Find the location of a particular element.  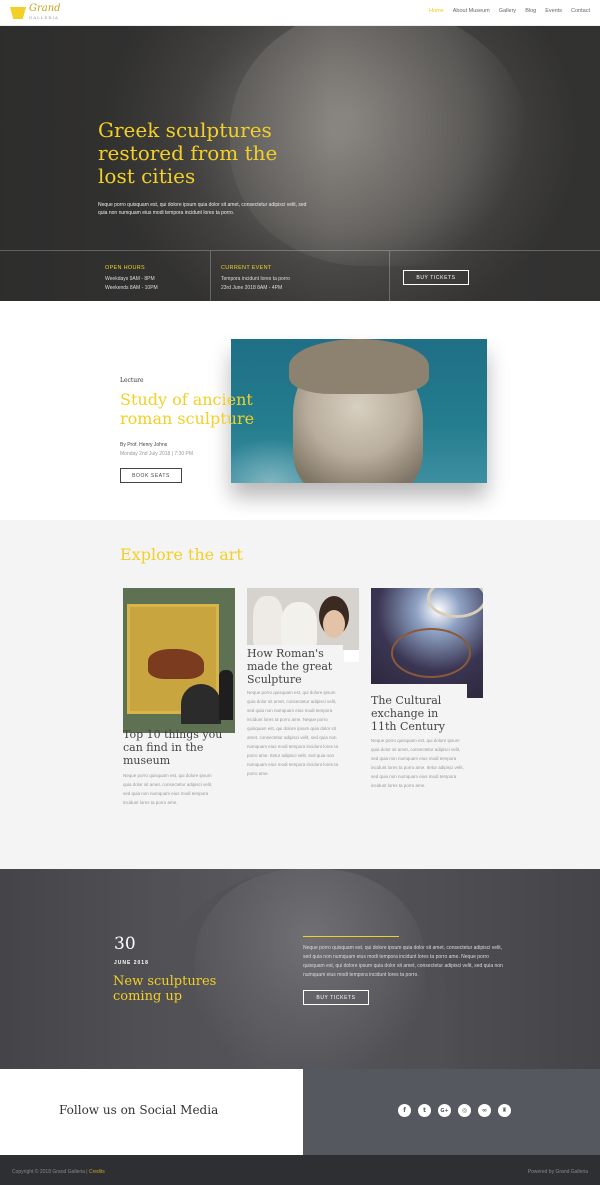

menu-item-contact: Contact is located at coordinates (580, 11).